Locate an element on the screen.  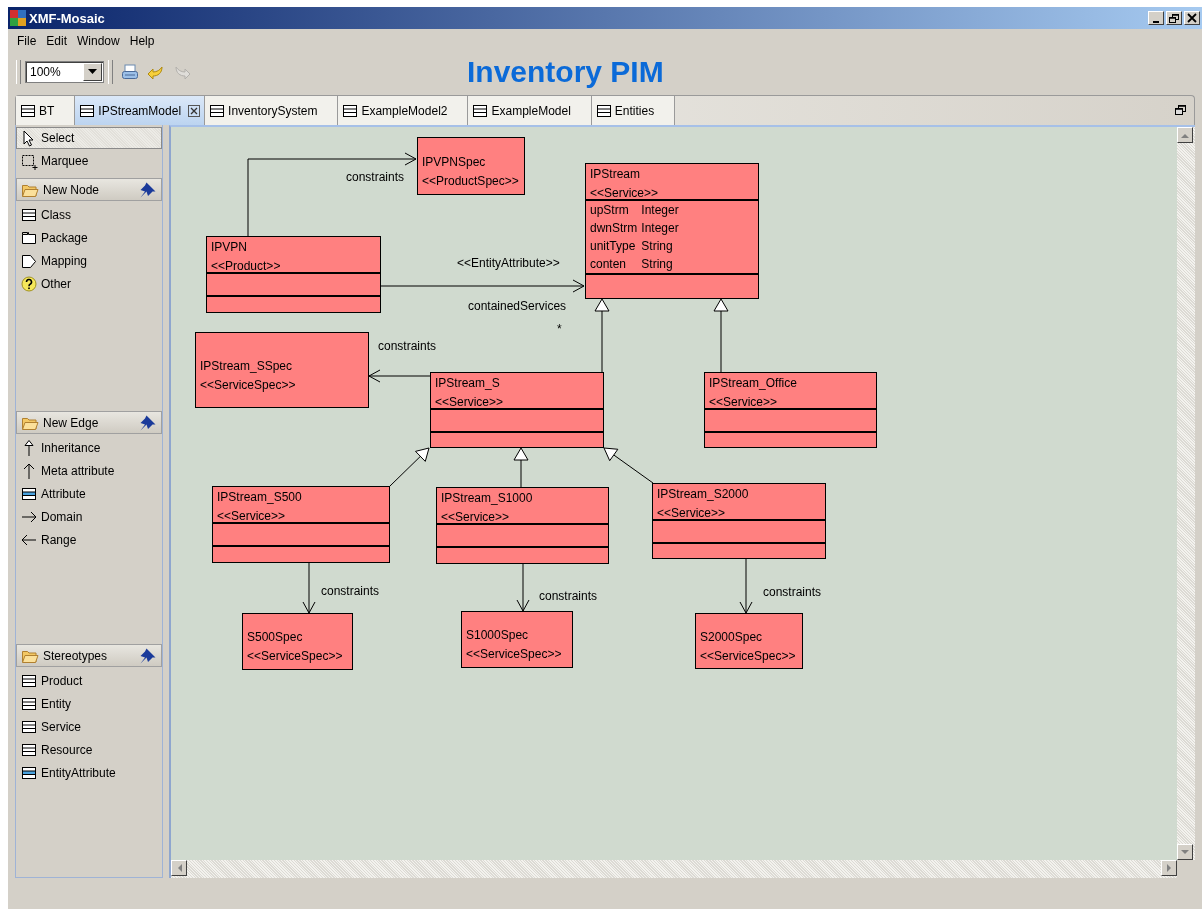
maximize-icon is located at coordinates (1180, 110).